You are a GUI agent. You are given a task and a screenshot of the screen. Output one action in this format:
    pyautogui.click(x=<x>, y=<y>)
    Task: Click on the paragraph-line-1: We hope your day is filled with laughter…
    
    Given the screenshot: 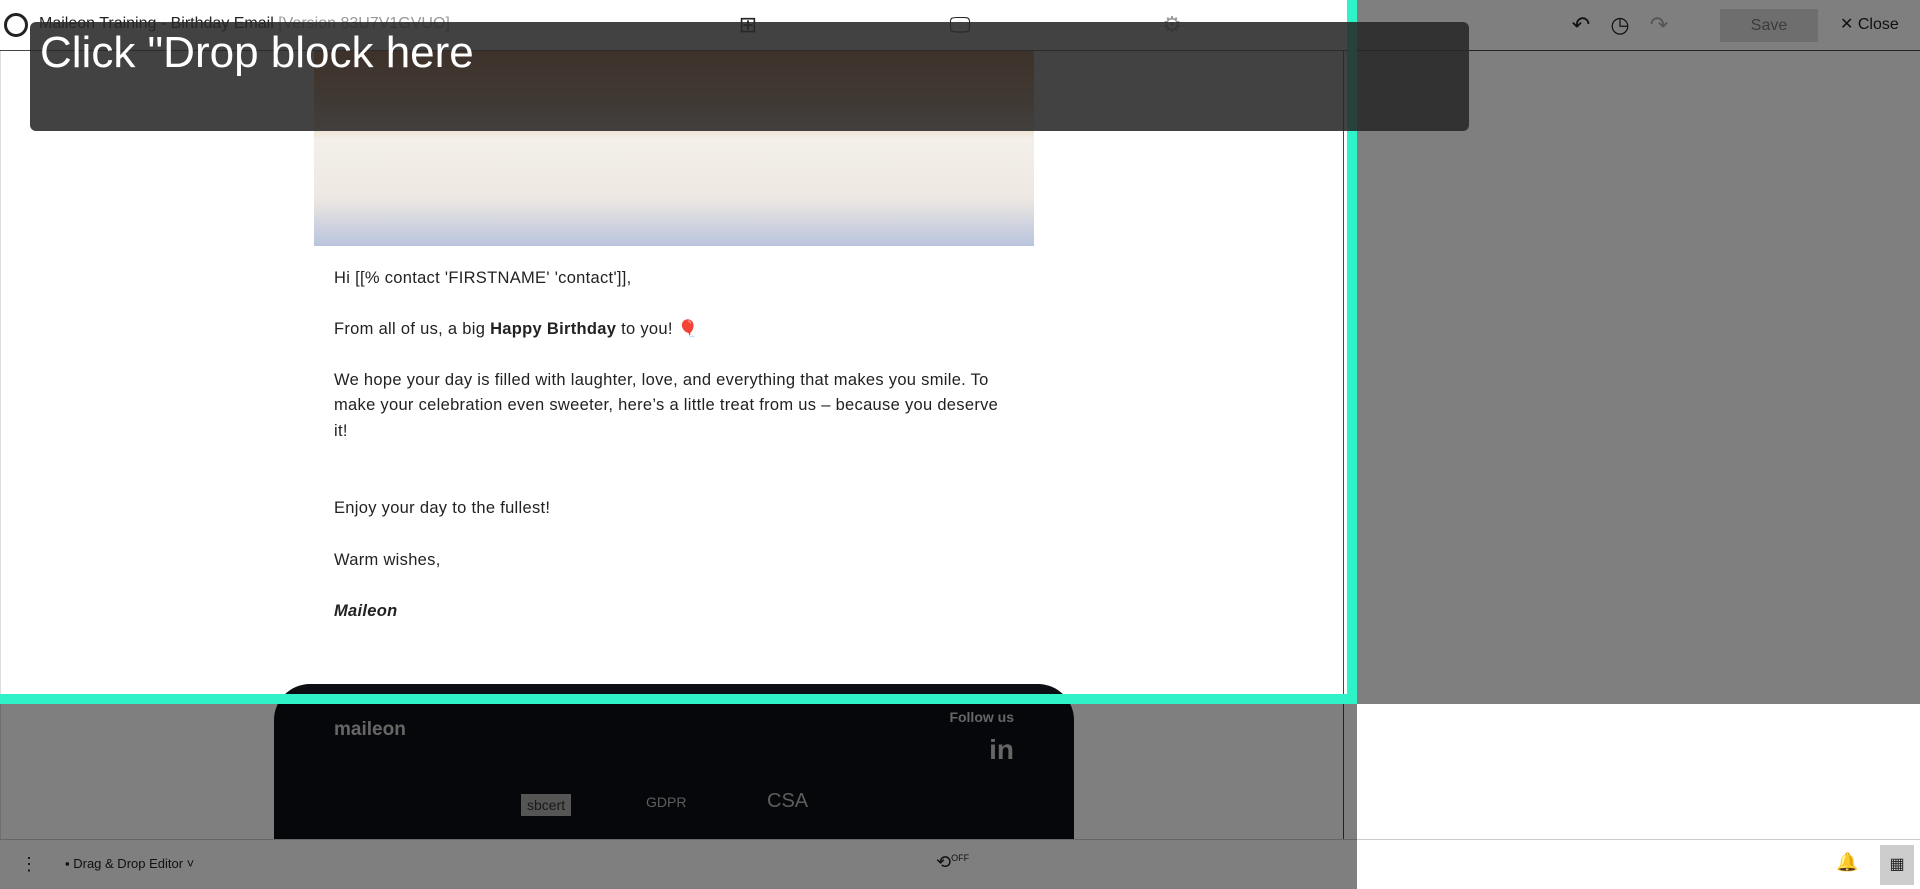 What is the action you would take?
    pyautogui.click(x=661, y=380)
    